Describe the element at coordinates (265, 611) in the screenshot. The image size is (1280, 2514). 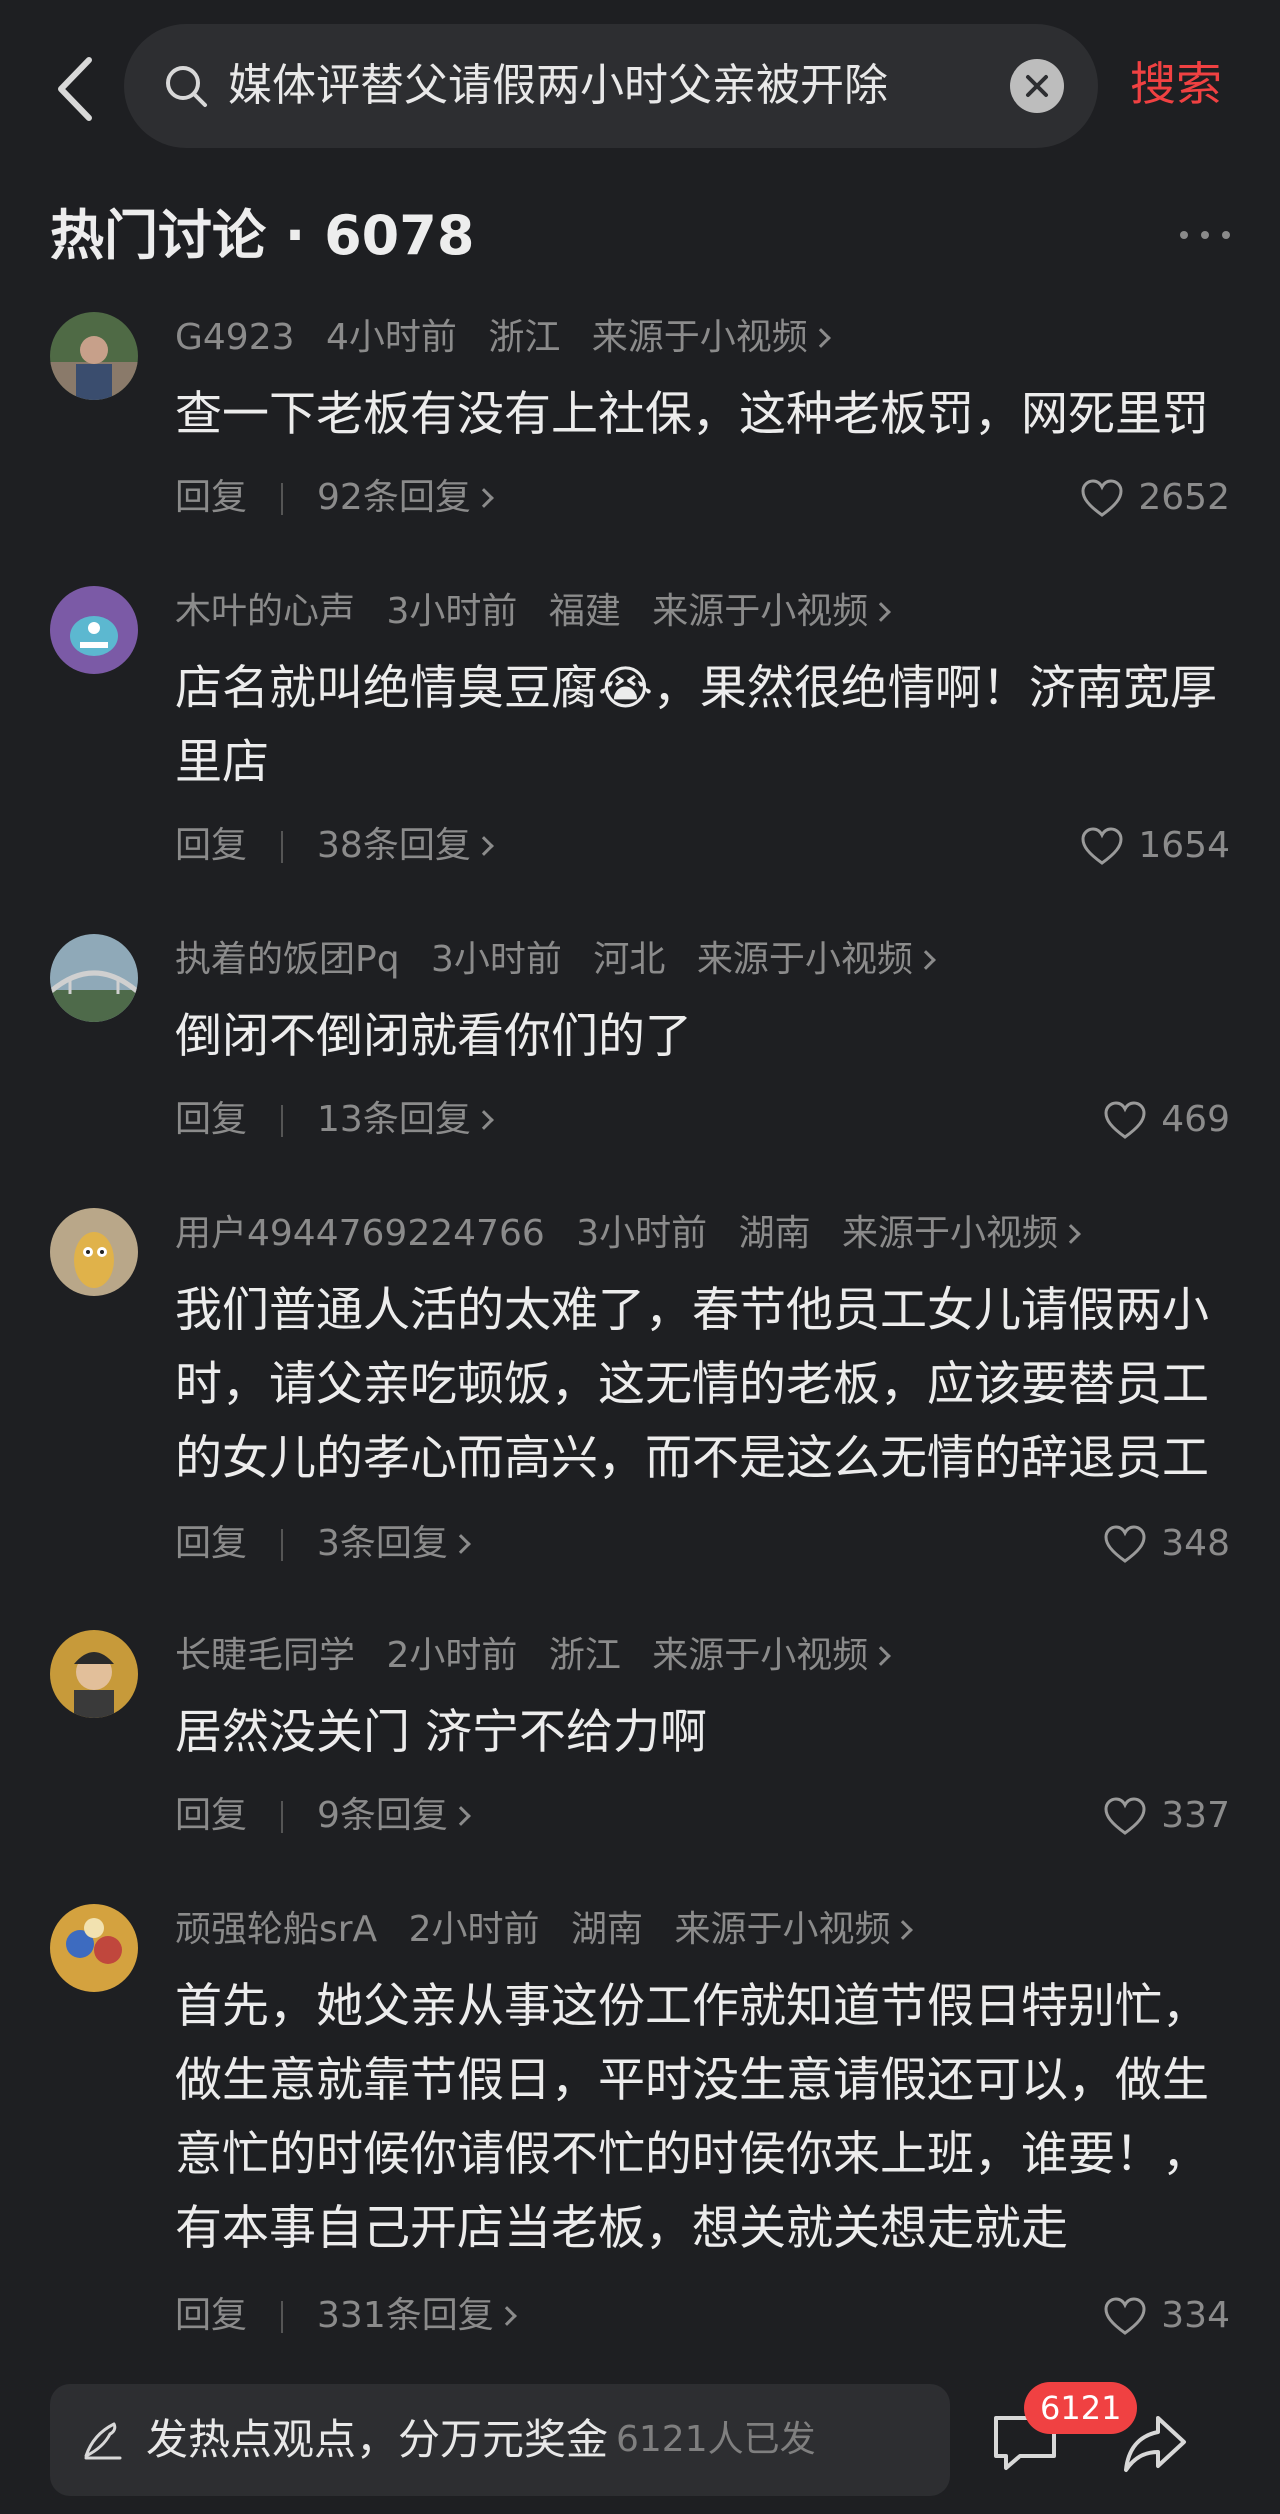
I see `username: 木叶的心声` at that location.